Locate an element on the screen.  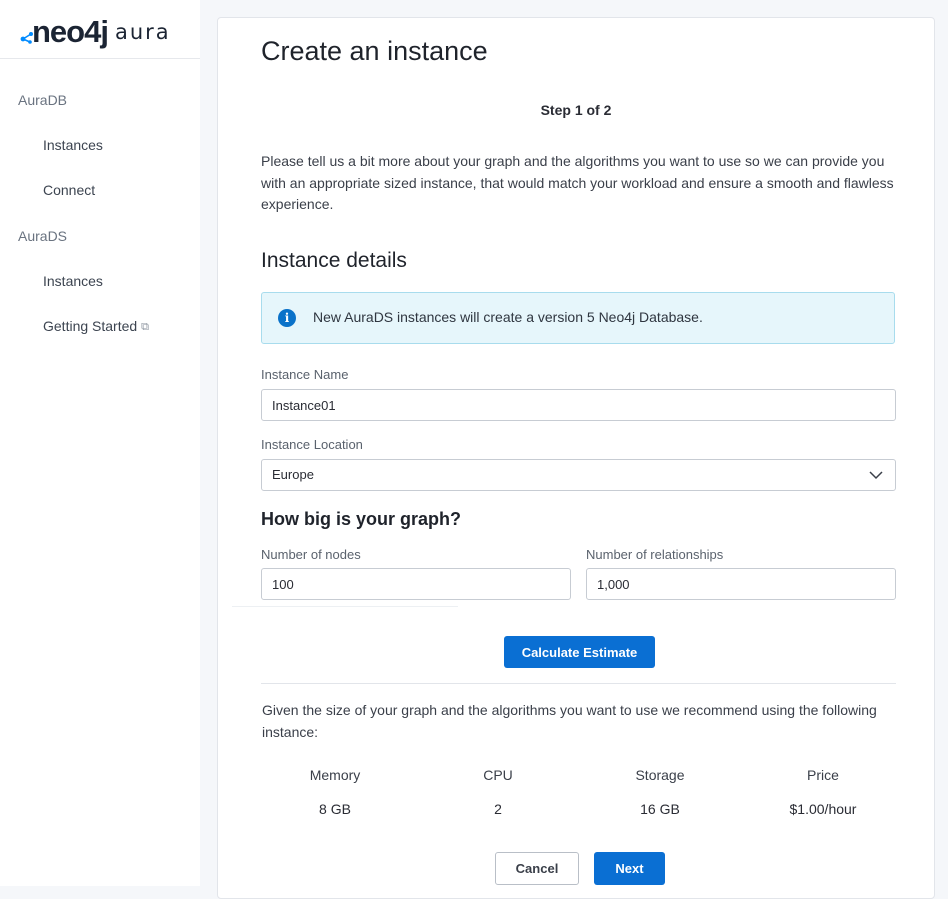
calculate-estimate-button: Calculate Estimate is located at coordinates (579, 652).